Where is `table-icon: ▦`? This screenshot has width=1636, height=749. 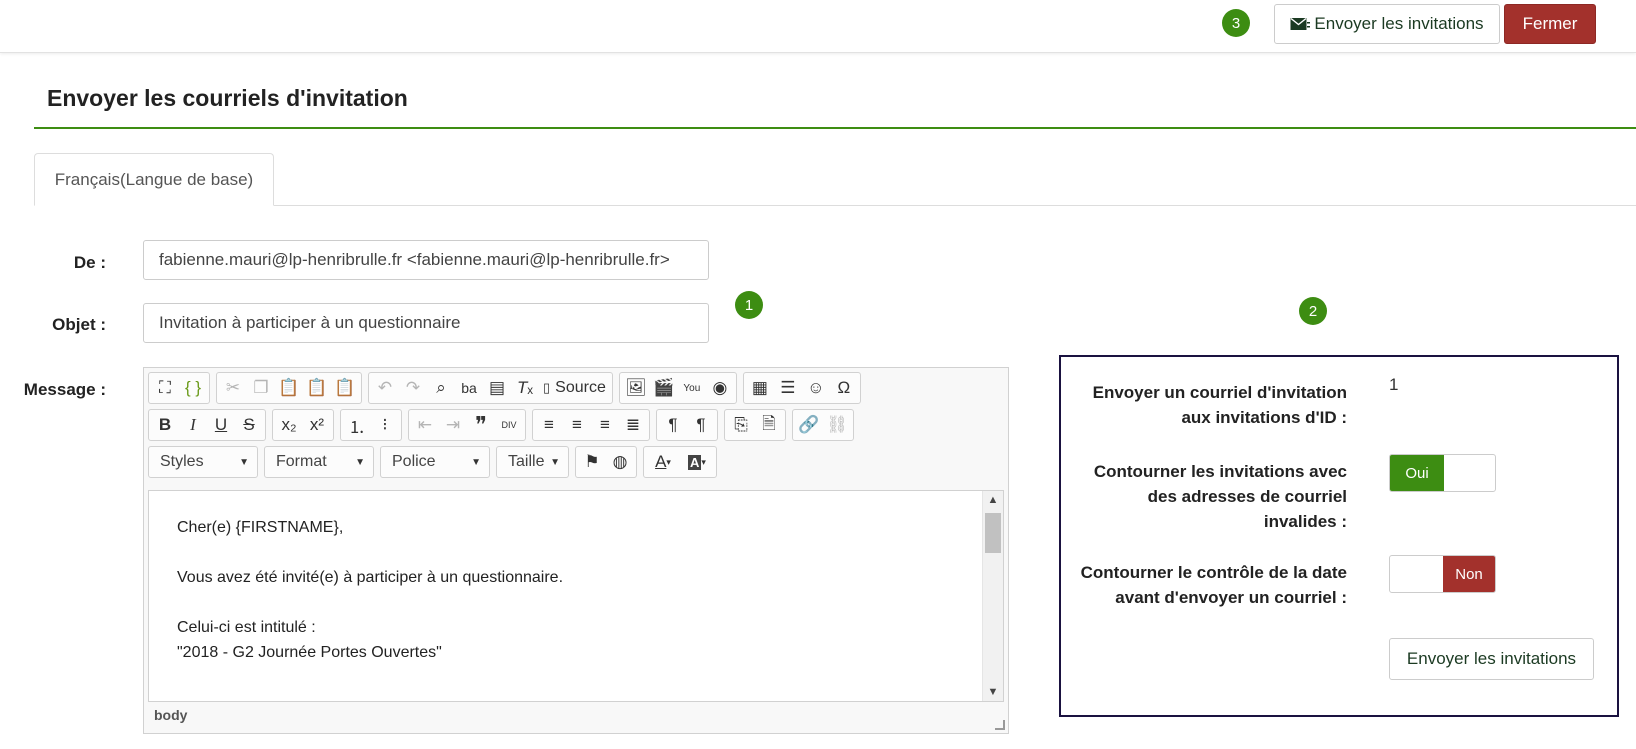 table-icon: ▦ is located at coordinates (760, 388).